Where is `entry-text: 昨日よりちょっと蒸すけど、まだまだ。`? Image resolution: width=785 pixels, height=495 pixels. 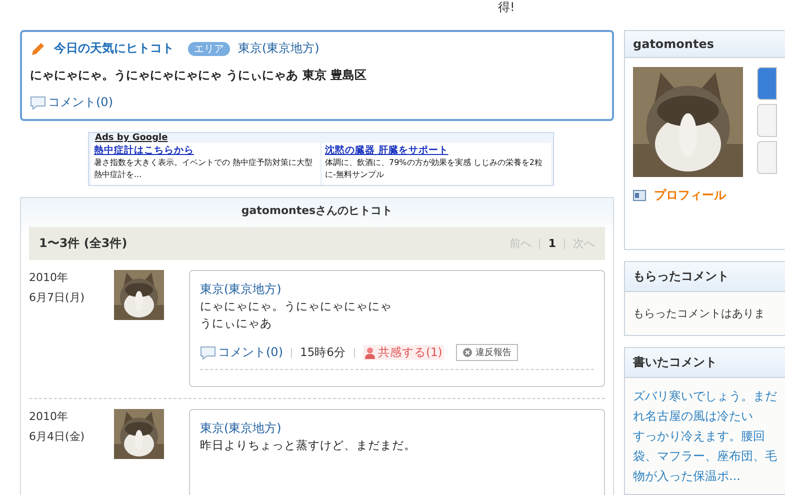
entry-text: 昨日よりちょっと蒸すけど、まだまだ。 is located at coordinates (308, 445).